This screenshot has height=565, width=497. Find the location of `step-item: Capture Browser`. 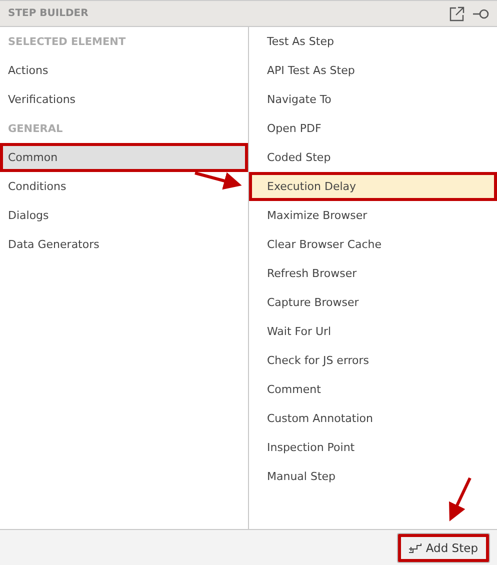

step-item: Capture Browser is located at coordinates (373, 302).